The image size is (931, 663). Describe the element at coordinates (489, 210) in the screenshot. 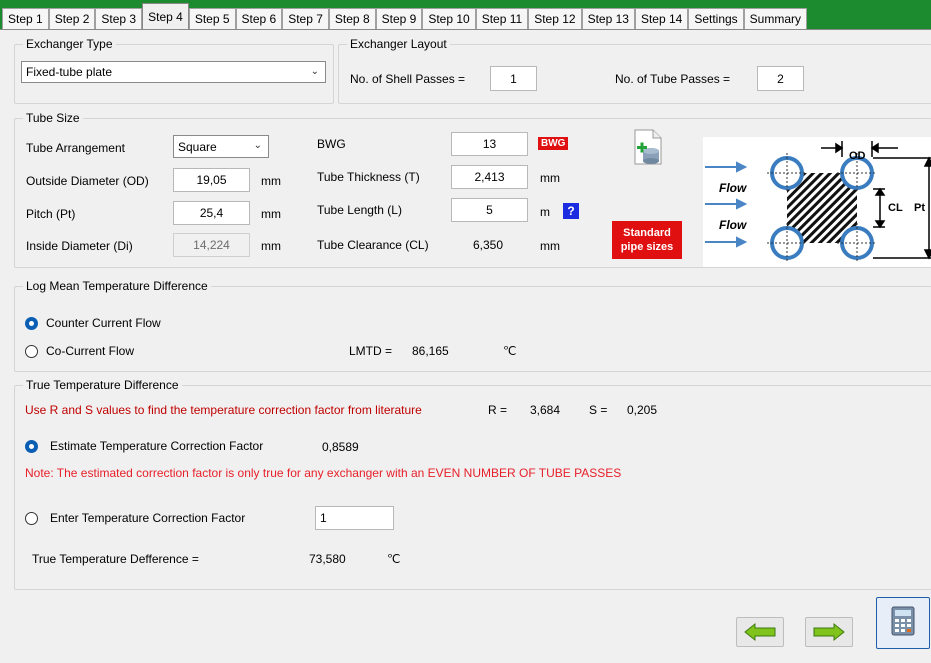

I see `length-input: 5` at that location.